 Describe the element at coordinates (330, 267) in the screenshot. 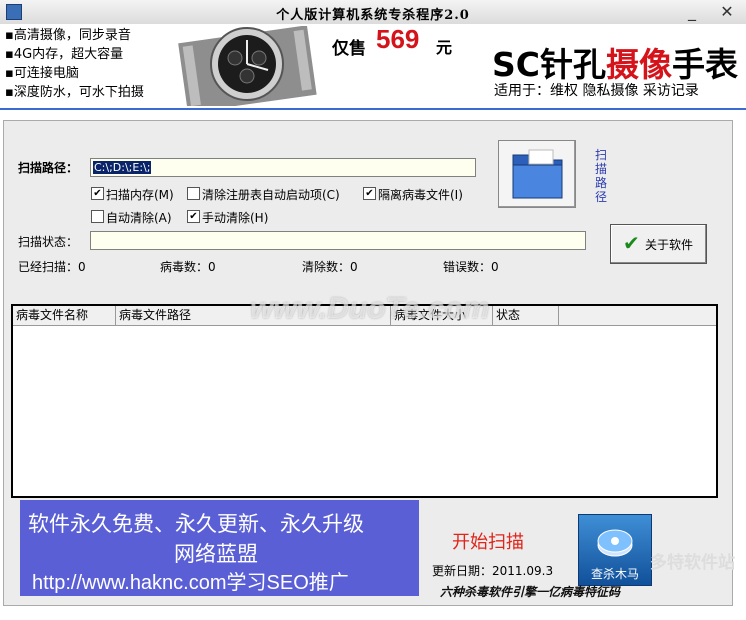

I see `stat-cleared: 清除数：0` at that location.